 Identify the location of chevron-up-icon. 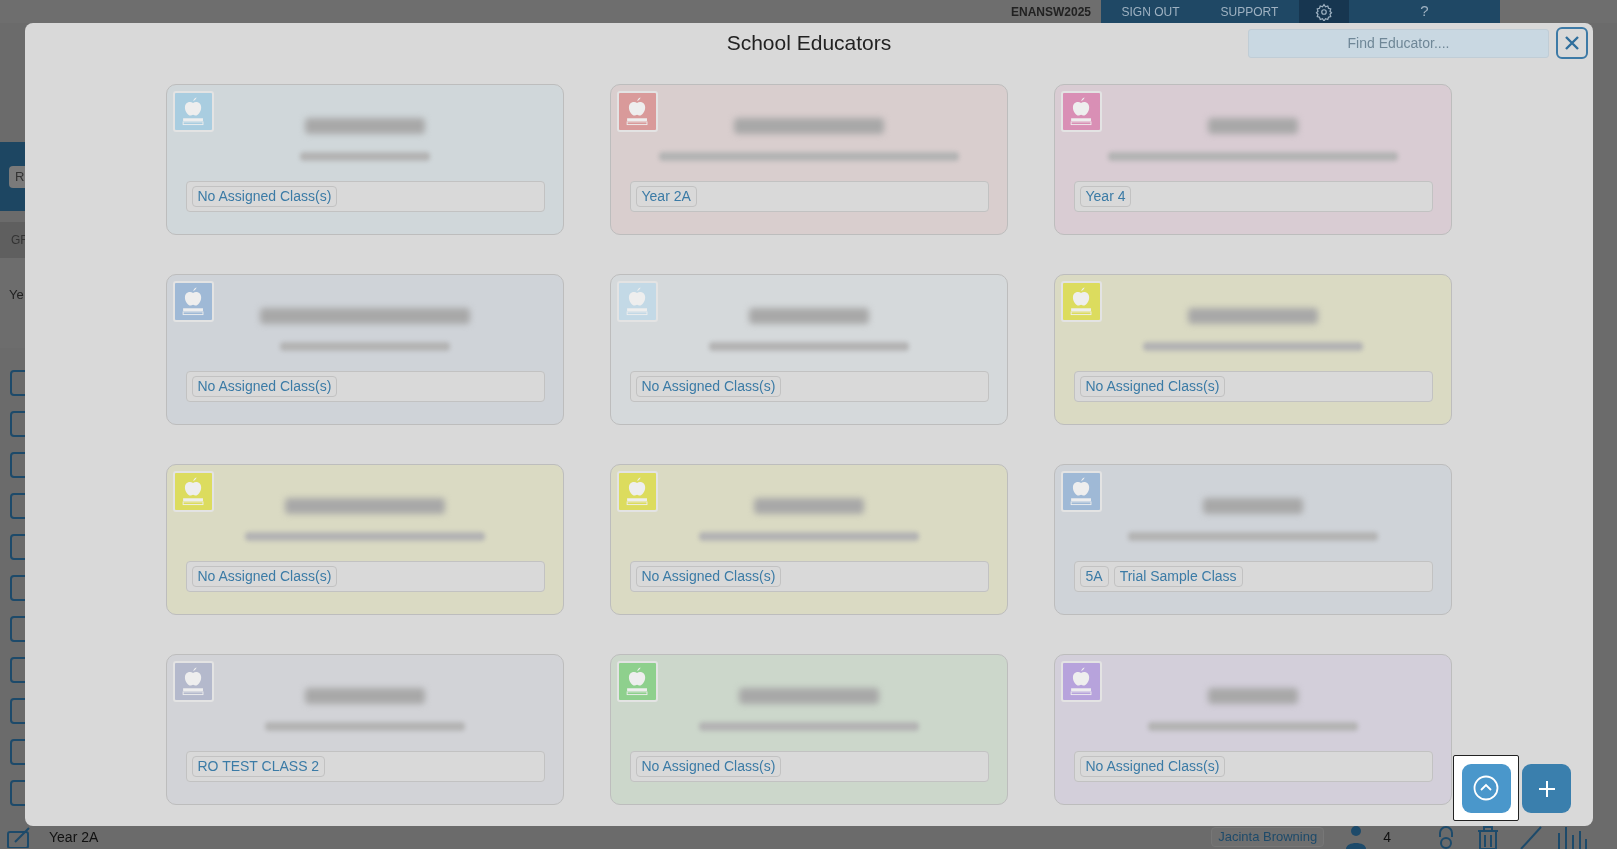
(1486, 788).